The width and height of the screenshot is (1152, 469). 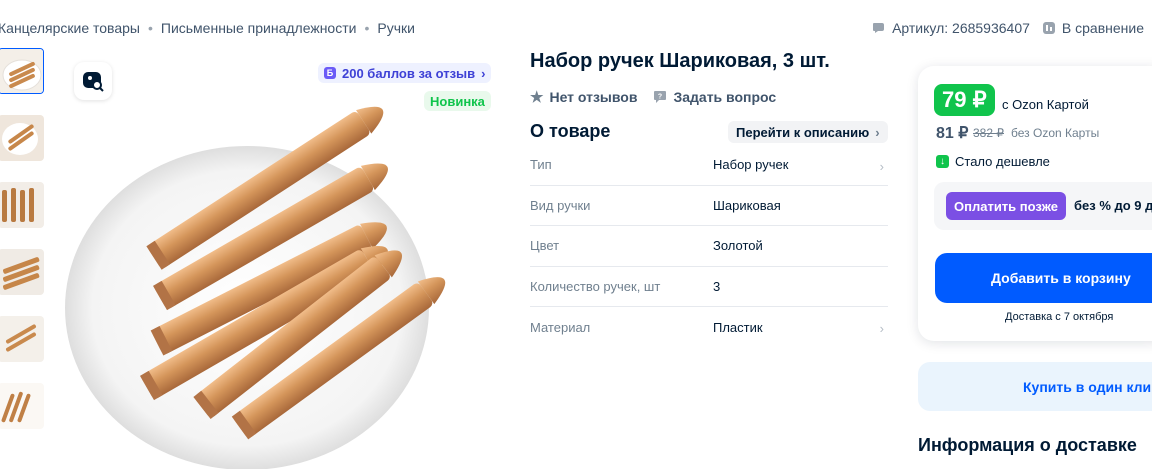 I want to click on buy-one-click-button: Купить в один кли, so click(x=1035, y=386).